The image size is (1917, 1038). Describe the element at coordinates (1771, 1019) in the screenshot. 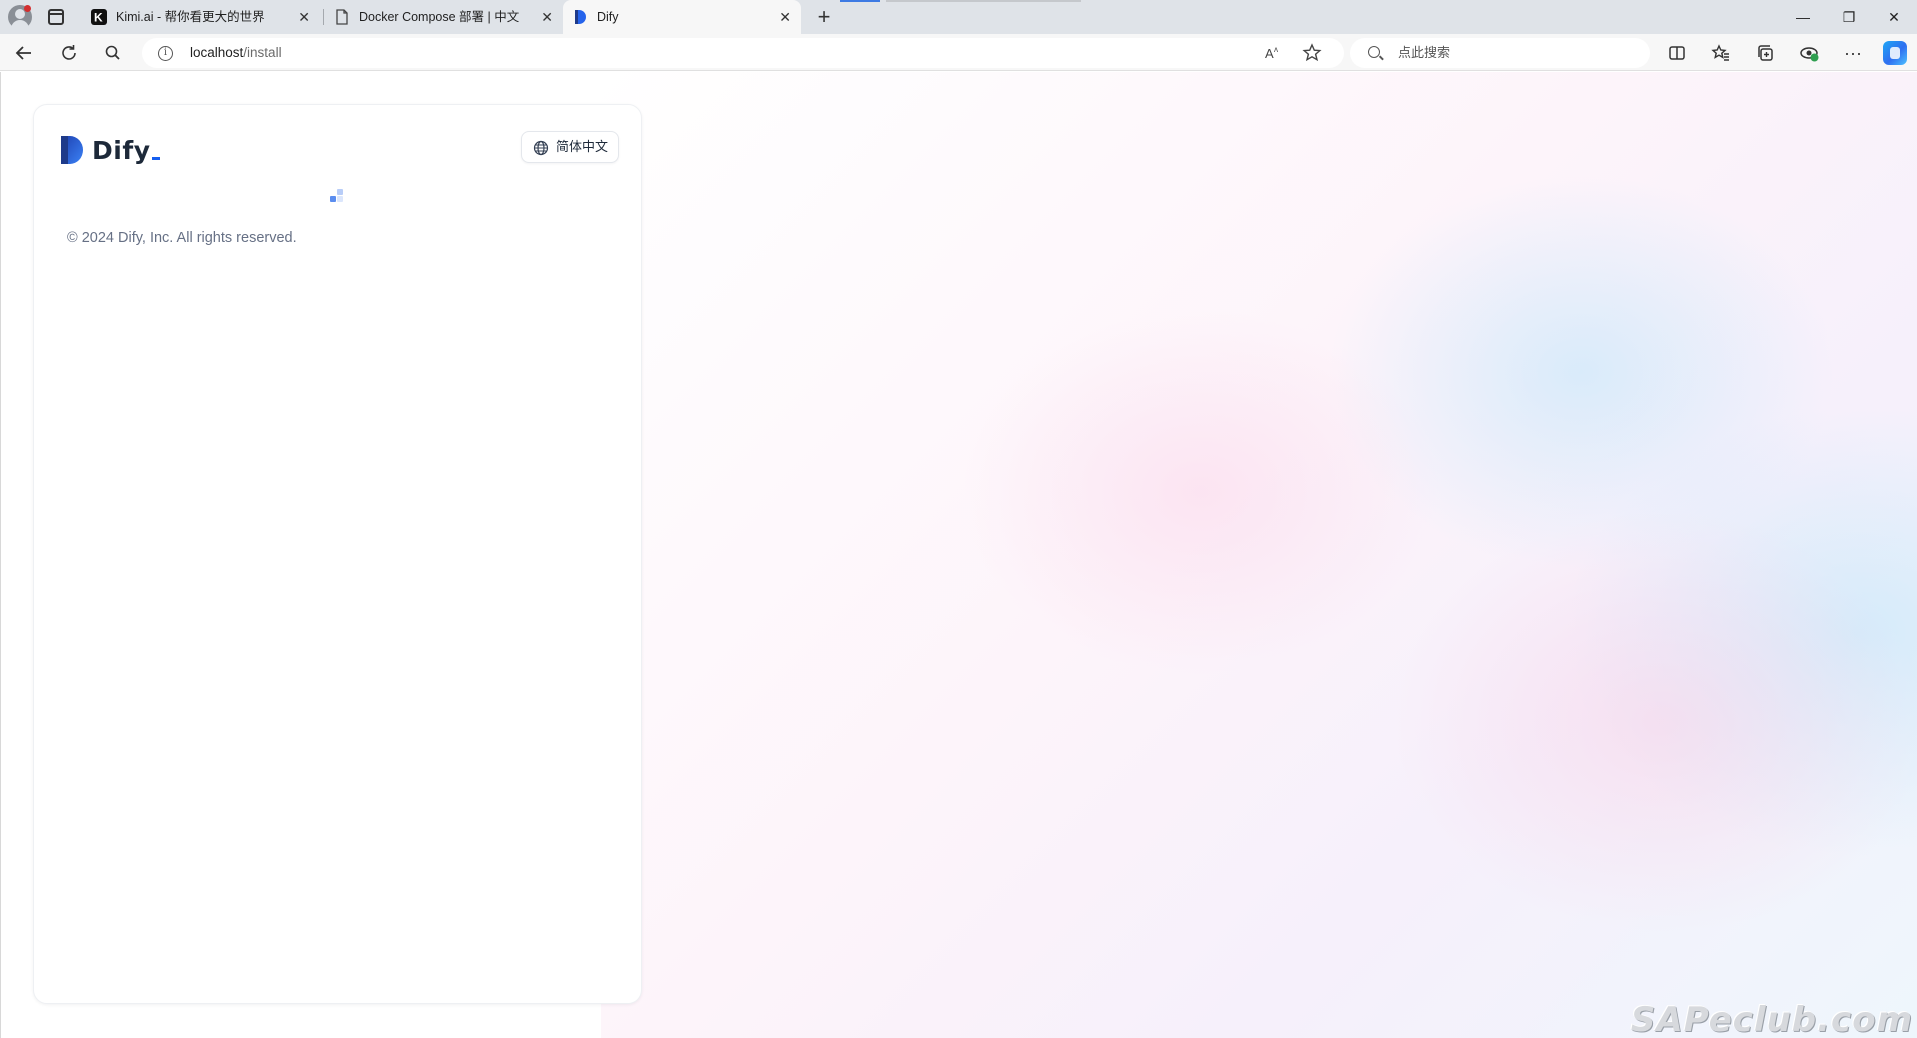

I see `watermark-text: SAPeclub.com` at that location.